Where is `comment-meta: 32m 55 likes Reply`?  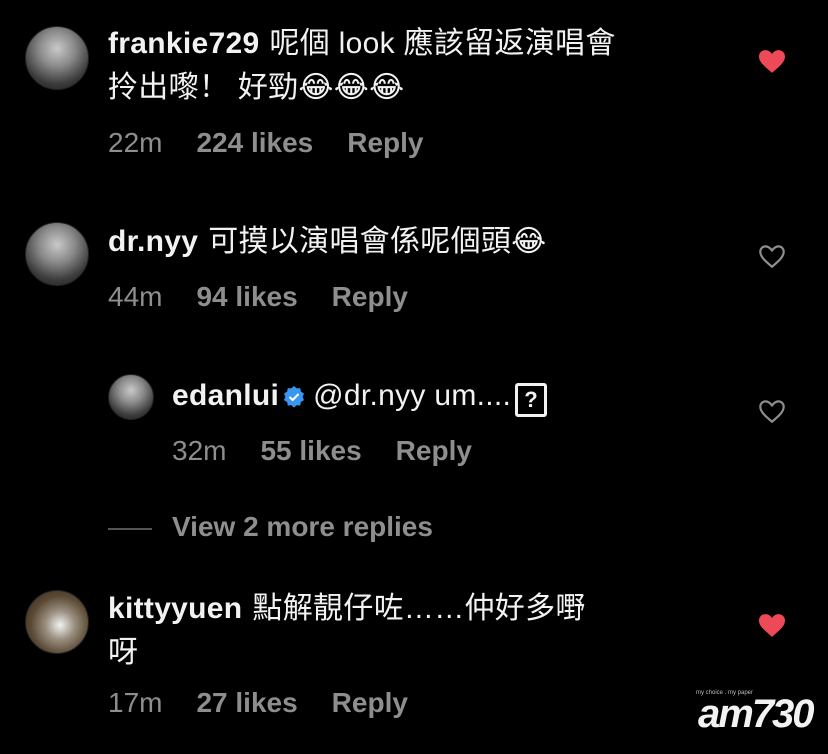
comment-meta: 32m 55 likes Reply is located at coordinates (339, 451).